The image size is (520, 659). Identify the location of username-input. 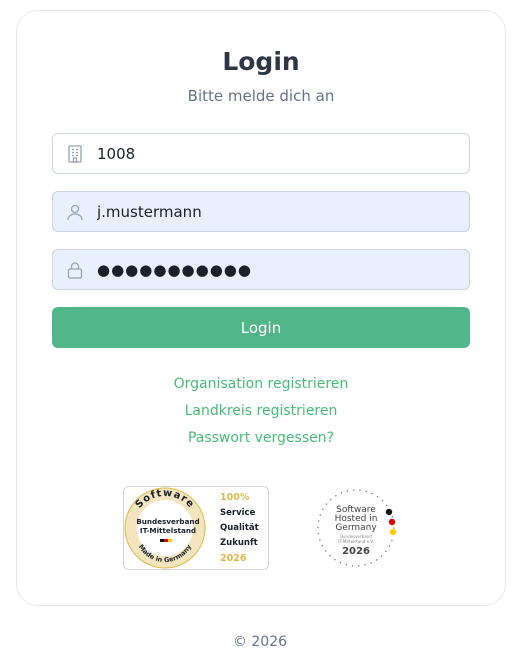
(283, 211).